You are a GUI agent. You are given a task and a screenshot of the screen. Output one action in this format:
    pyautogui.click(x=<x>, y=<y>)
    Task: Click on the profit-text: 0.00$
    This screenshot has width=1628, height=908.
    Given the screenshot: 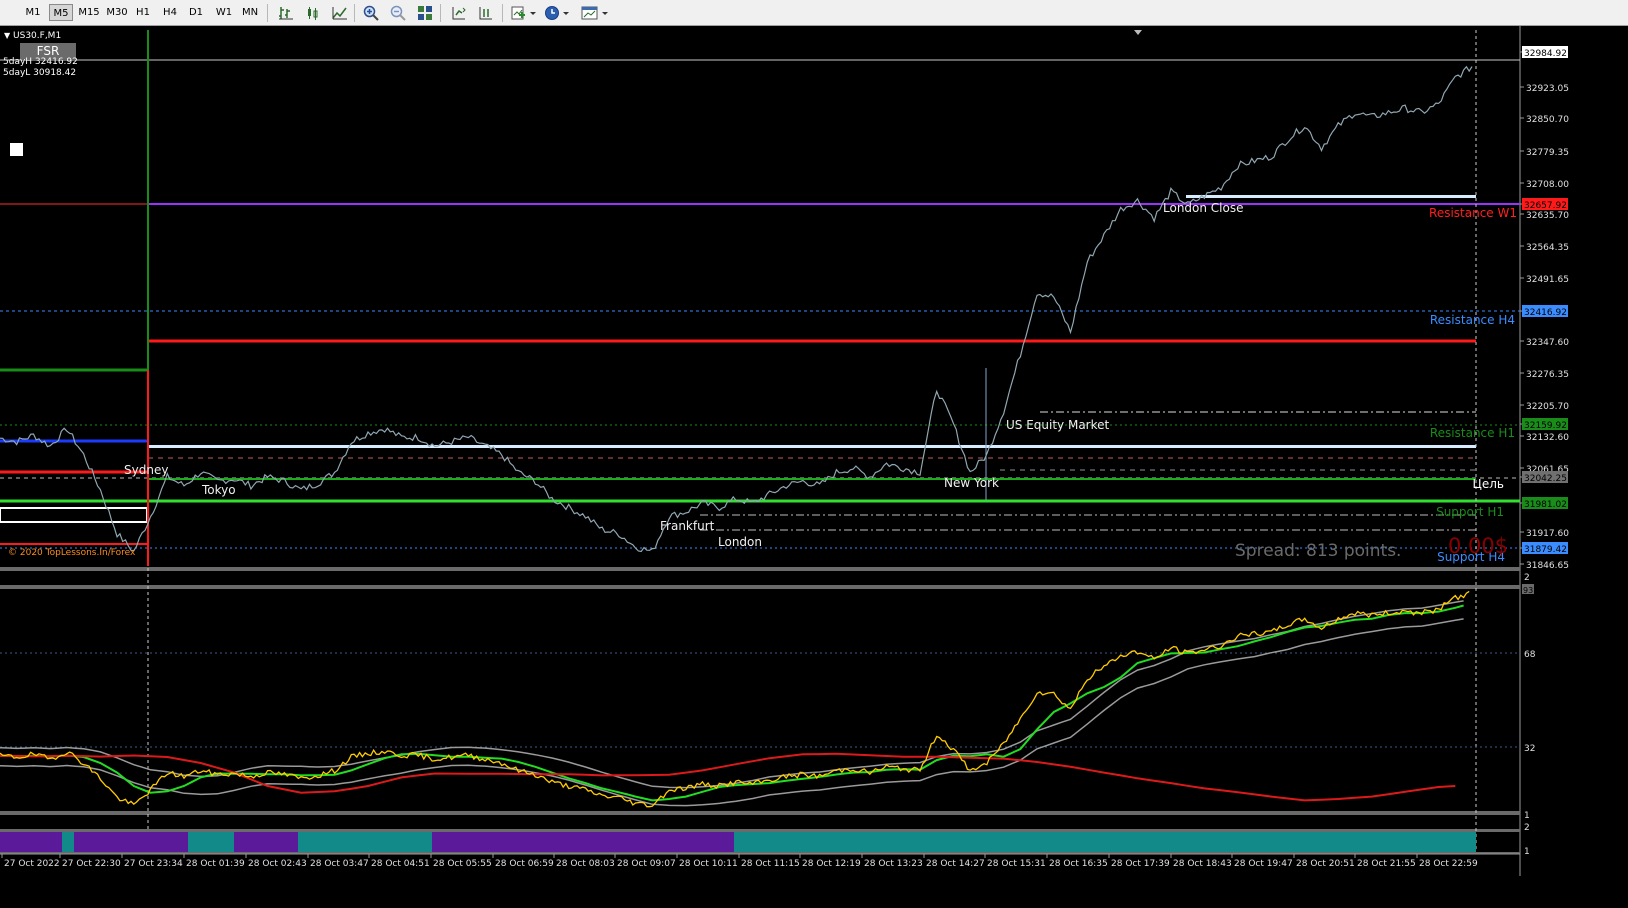 What is the action you would take?
    pyautogui.click(x=1478, y=546)
    